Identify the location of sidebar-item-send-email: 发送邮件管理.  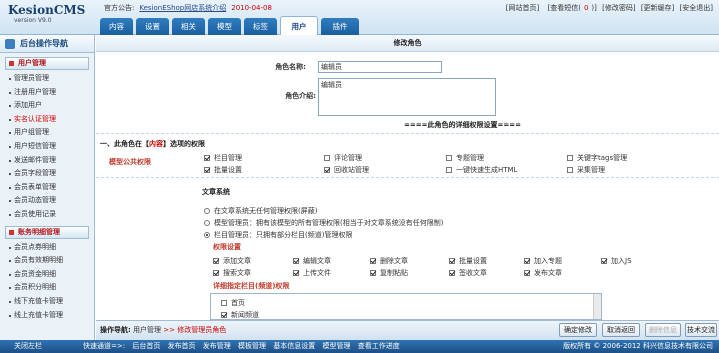
(47, 161).